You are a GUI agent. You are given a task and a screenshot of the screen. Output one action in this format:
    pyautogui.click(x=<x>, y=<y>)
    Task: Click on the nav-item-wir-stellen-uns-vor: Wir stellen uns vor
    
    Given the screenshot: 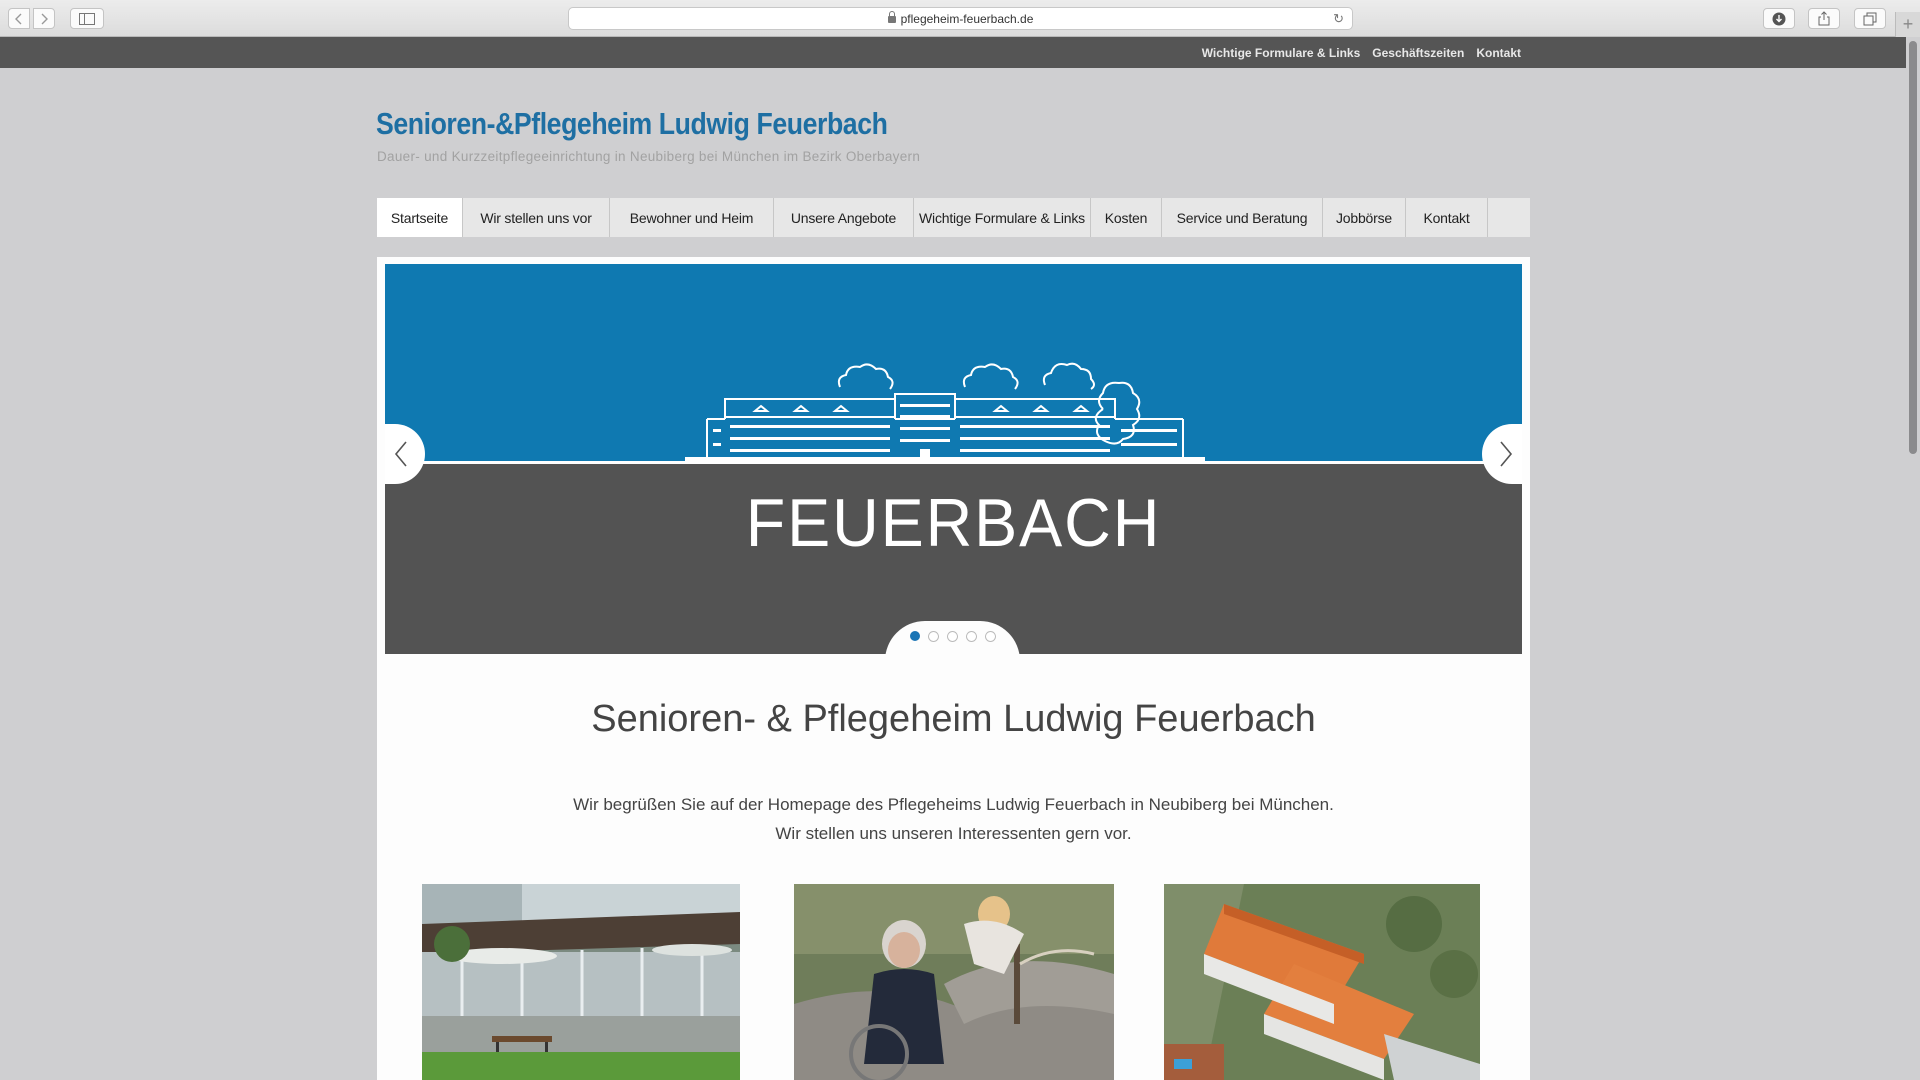 What is the action you would take?
    pyautogui.click(x=536, y=217)
    